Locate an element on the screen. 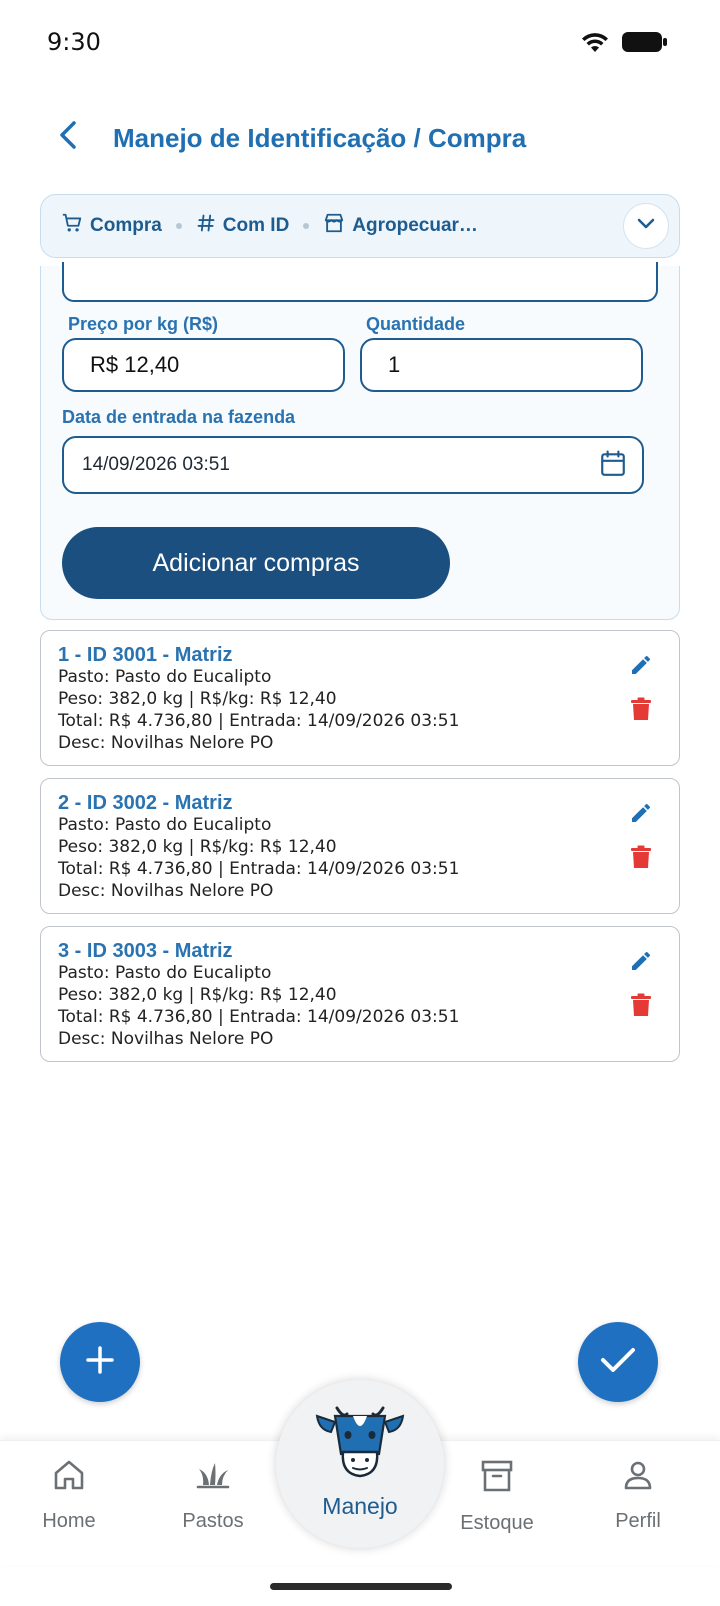  price-input: R$ 12,40 is located at coordinates (203, 365).